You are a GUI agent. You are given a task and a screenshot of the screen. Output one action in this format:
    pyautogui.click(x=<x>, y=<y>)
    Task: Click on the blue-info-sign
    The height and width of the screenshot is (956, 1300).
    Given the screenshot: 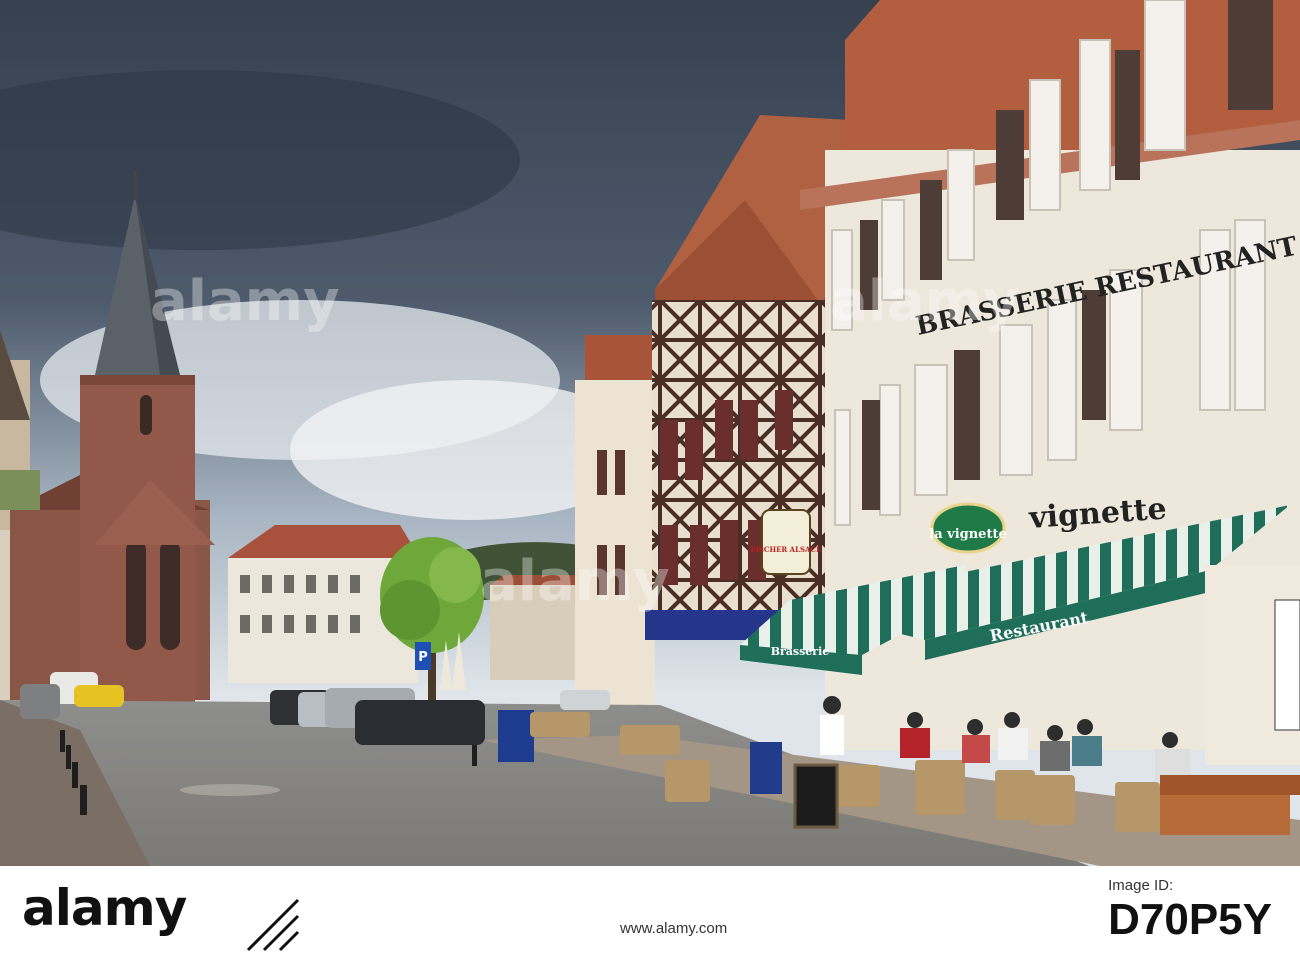 What is the action you would take?
    pyautogui.click(x=516, y=736)
    